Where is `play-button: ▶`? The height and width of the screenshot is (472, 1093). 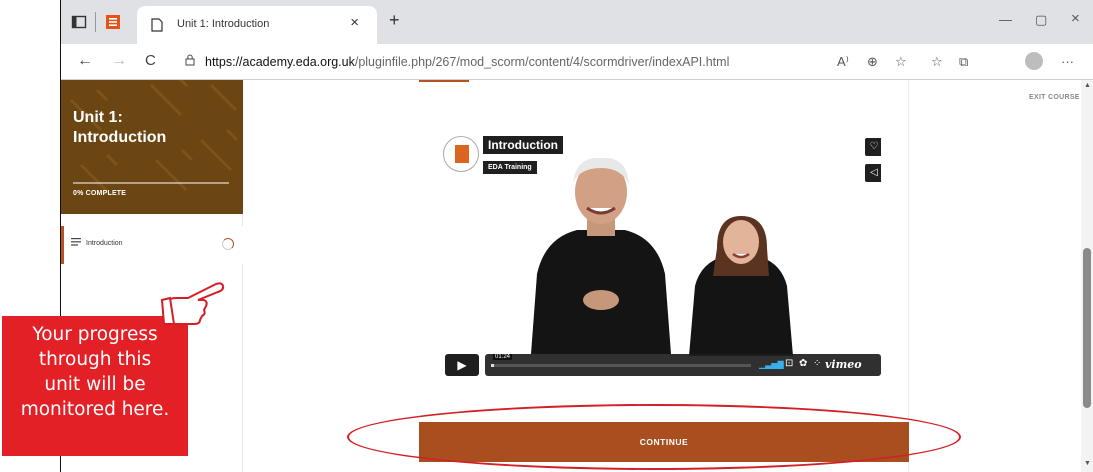
play-button: ▶ is located at coordinates (462, 365).